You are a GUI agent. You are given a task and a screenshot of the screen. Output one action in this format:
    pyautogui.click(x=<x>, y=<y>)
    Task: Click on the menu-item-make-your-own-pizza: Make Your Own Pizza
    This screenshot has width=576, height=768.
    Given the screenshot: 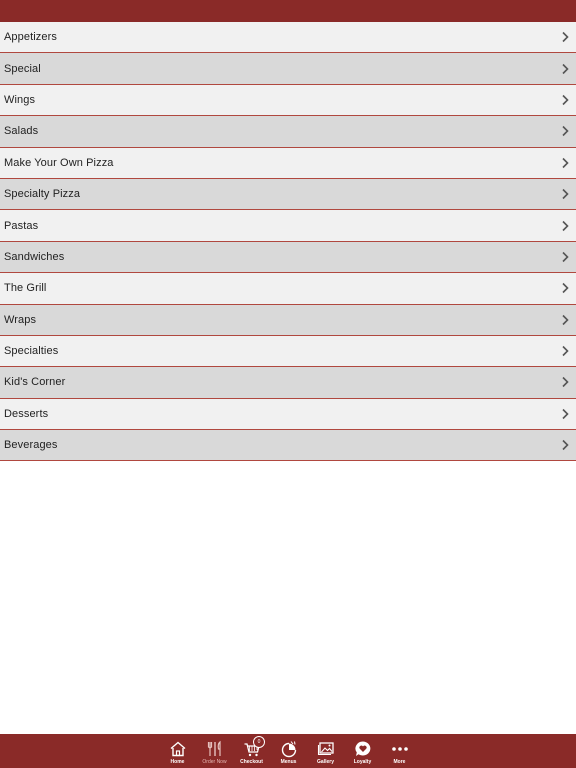 What is the action you would take?
    pyautogui.click(x=288, y=163)
    